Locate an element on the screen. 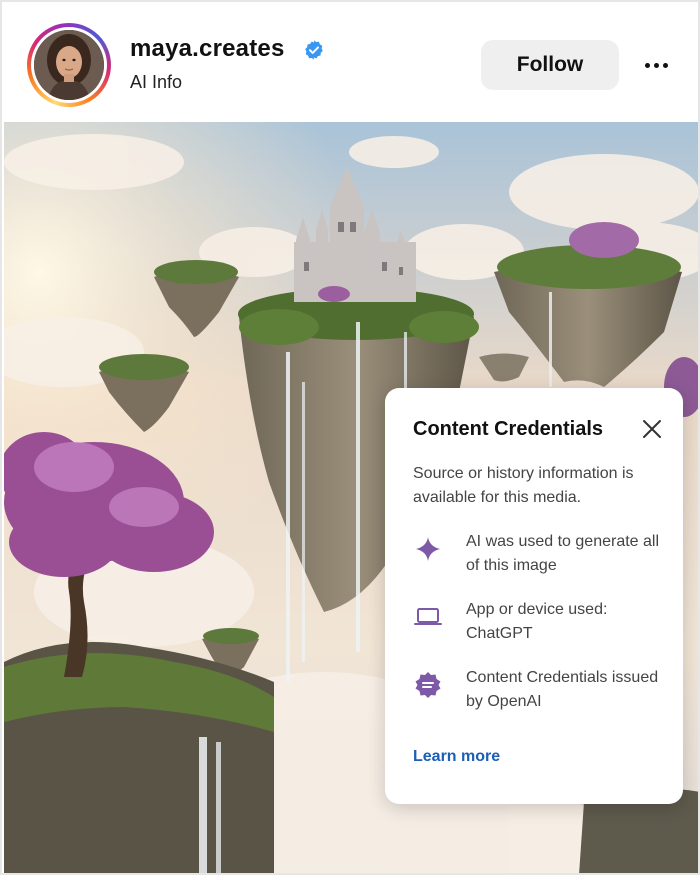 This screenshot has width=700, height=875. post-header: maya.creates AI Info Follow is located at coordinates (350, 62).